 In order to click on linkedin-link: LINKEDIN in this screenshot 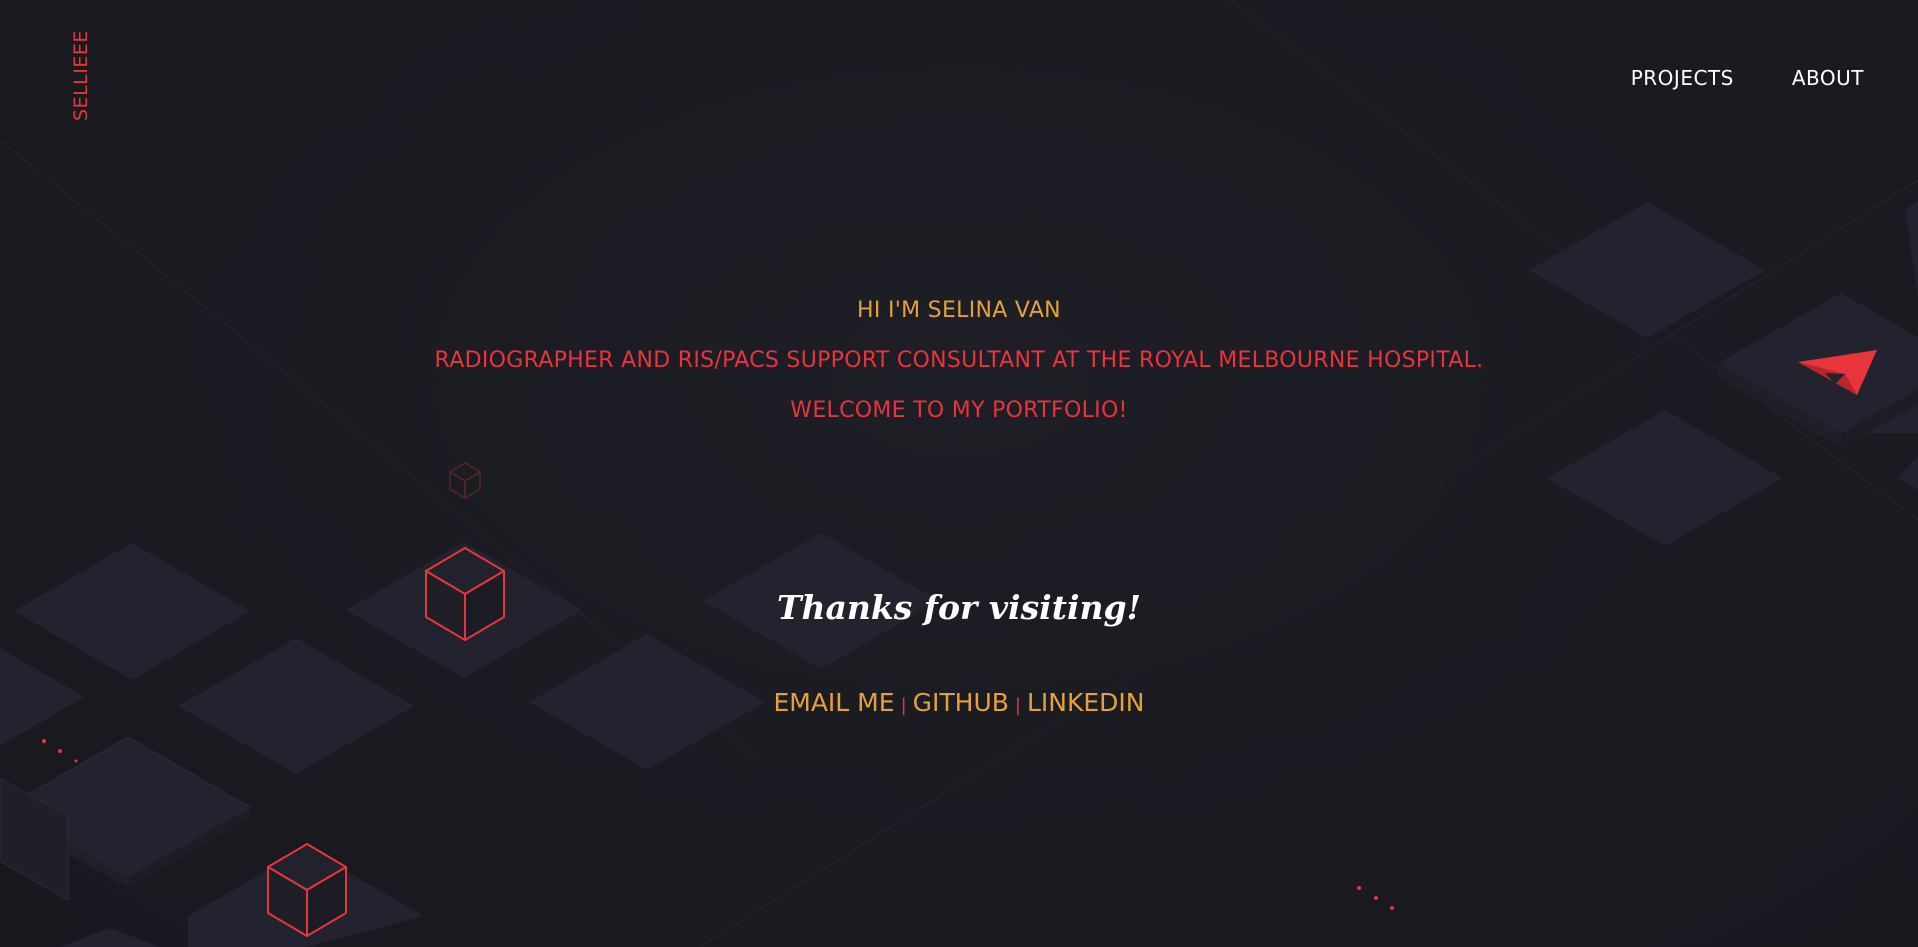, I will do `click(1086, 702)`.